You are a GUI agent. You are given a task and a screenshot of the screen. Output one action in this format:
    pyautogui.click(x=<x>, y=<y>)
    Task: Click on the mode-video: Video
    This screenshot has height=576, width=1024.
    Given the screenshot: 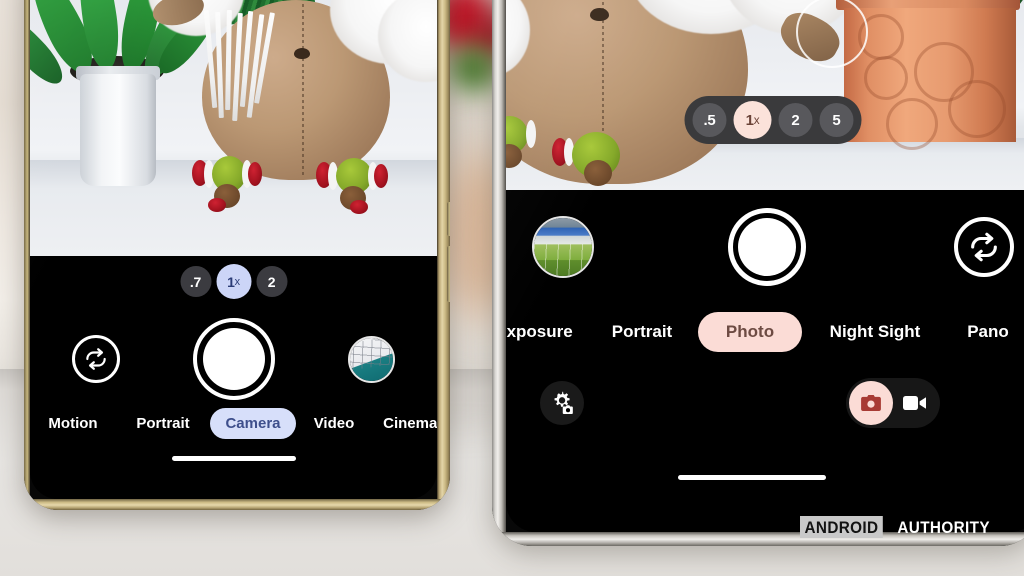 What is the action you would take?
    pyautogui.click(x=334, y=423)
    